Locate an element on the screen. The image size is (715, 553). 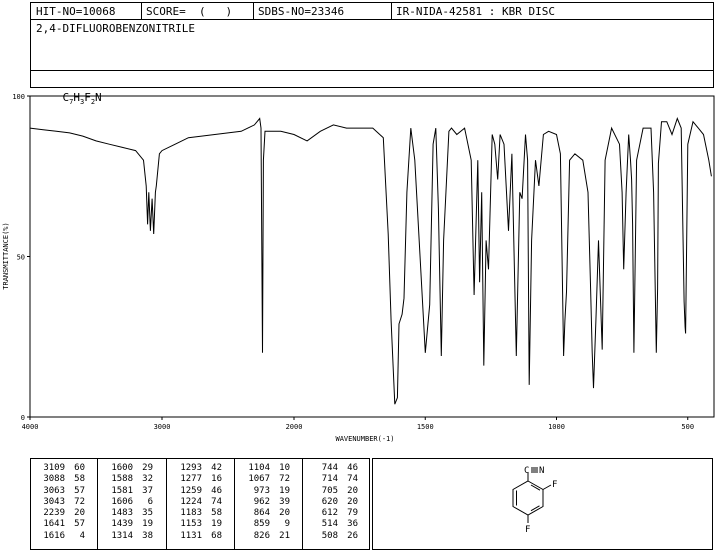
peak-transmittance-column: 10 72 19 39 20 9 21 is located at coordinates (282, 502).